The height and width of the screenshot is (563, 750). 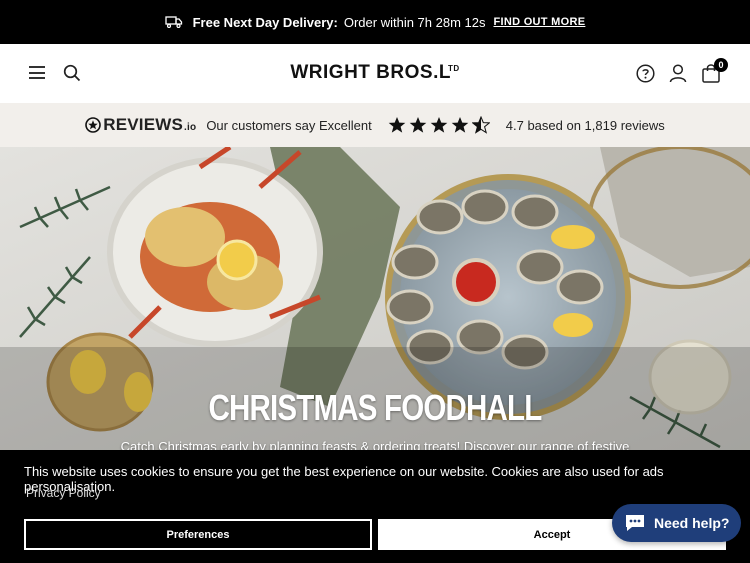 I want to click on delivery-truck-icon, so click(x=173, y=22).